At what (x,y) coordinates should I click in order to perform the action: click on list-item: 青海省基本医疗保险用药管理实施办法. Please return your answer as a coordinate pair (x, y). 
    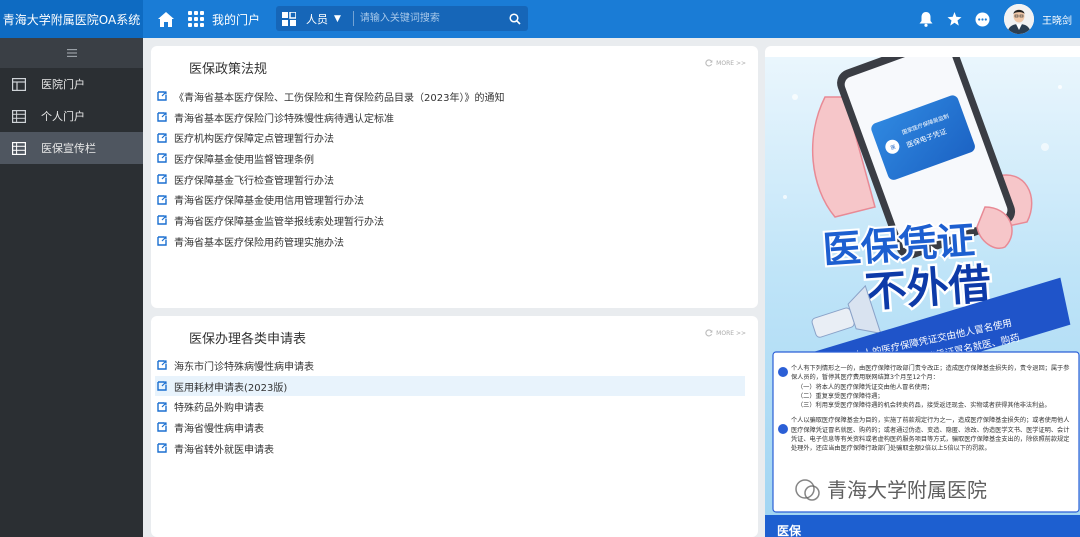
    Looking at the image, I should click on (450, 241).